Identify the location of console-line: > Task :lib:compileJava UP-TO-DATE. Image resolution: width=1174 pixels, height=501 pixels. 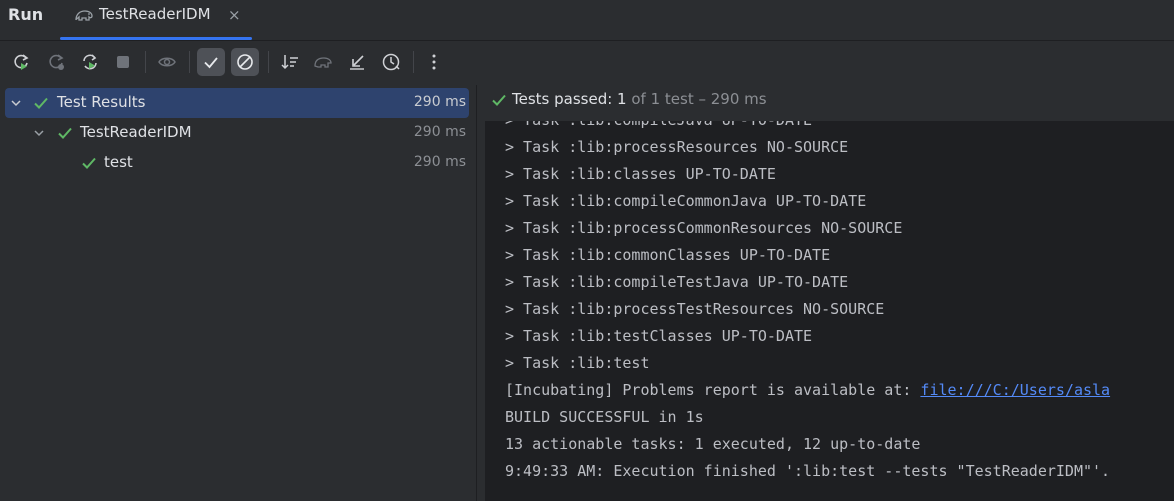
(658, 125).